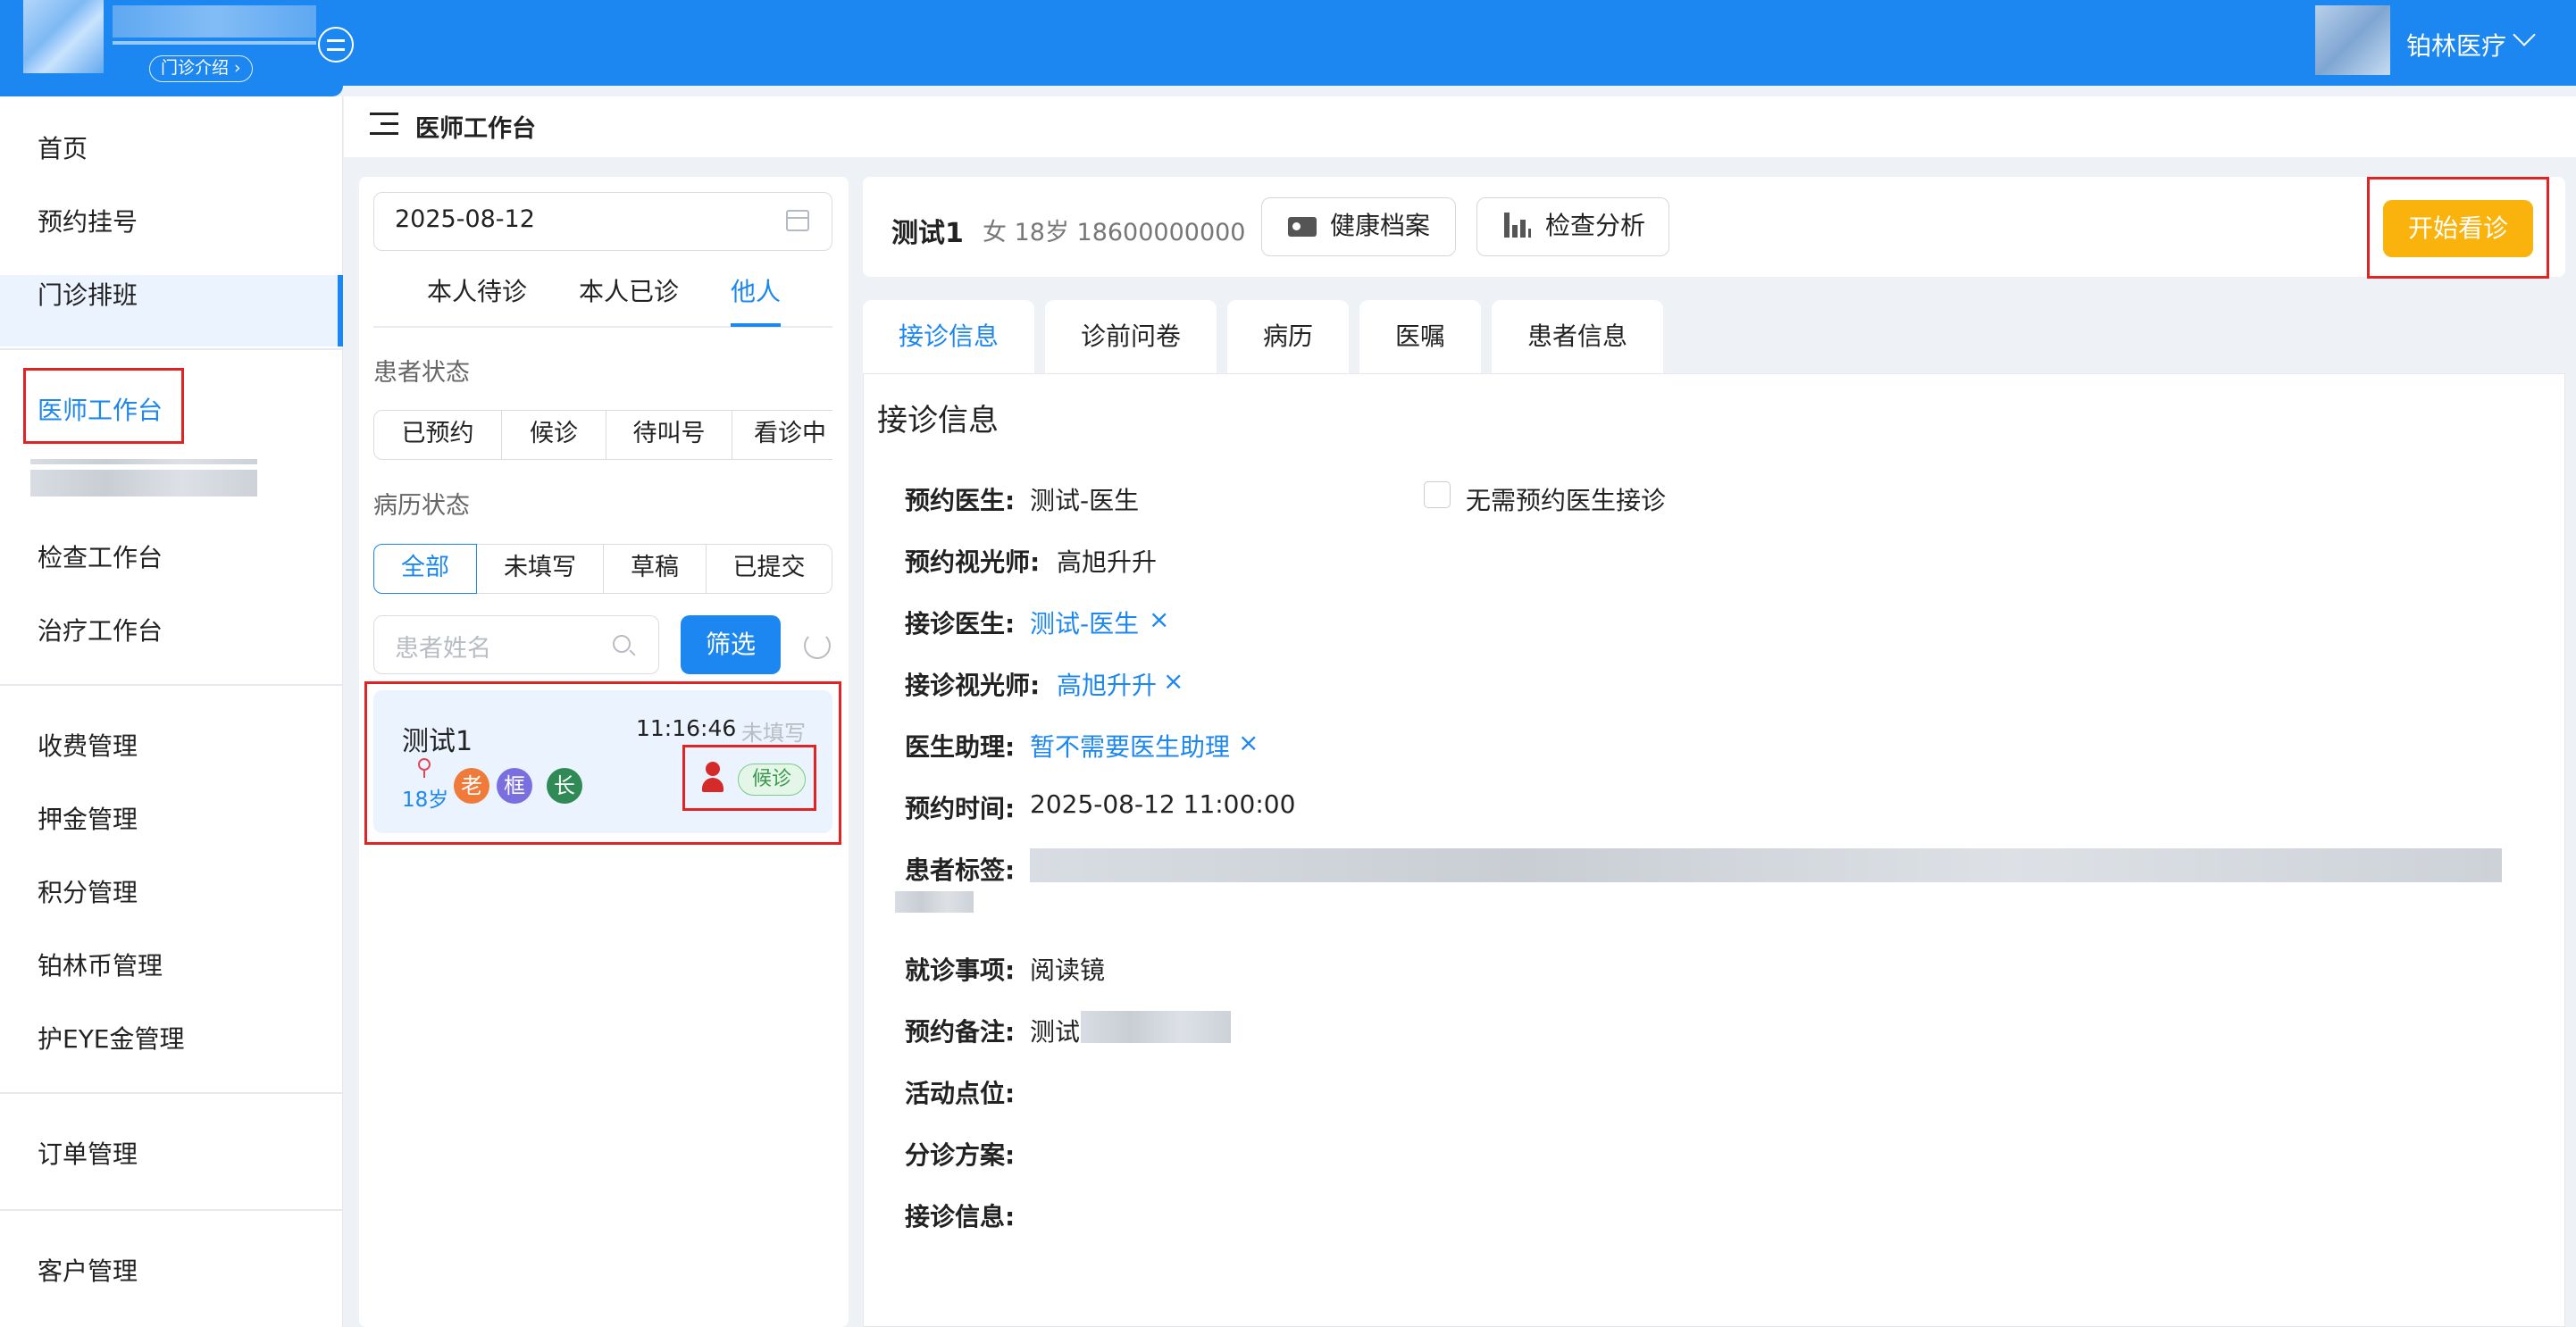 The image size is (2576, 1327). What do you see at coordinates (88, 1270) in the screenshot?
I see `sidebar-item-customers: 客户管理` at bounding box center [88, 1270].